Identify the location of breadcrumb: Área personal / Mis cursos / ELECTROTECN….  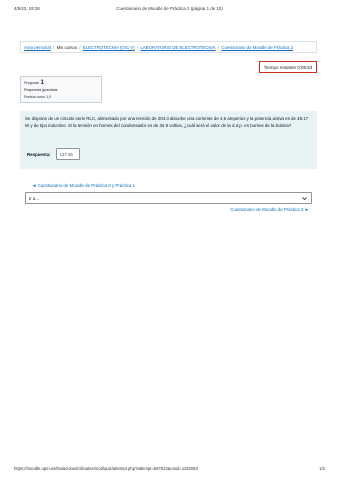
(168, 47).